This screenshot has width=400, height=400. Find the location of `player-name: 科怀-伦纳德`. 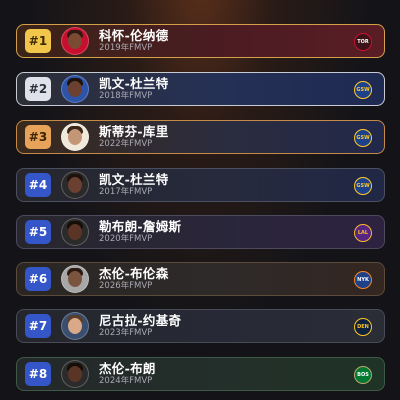

player-name: 科怀-伦纳德 is located at coordinates (134, 35).